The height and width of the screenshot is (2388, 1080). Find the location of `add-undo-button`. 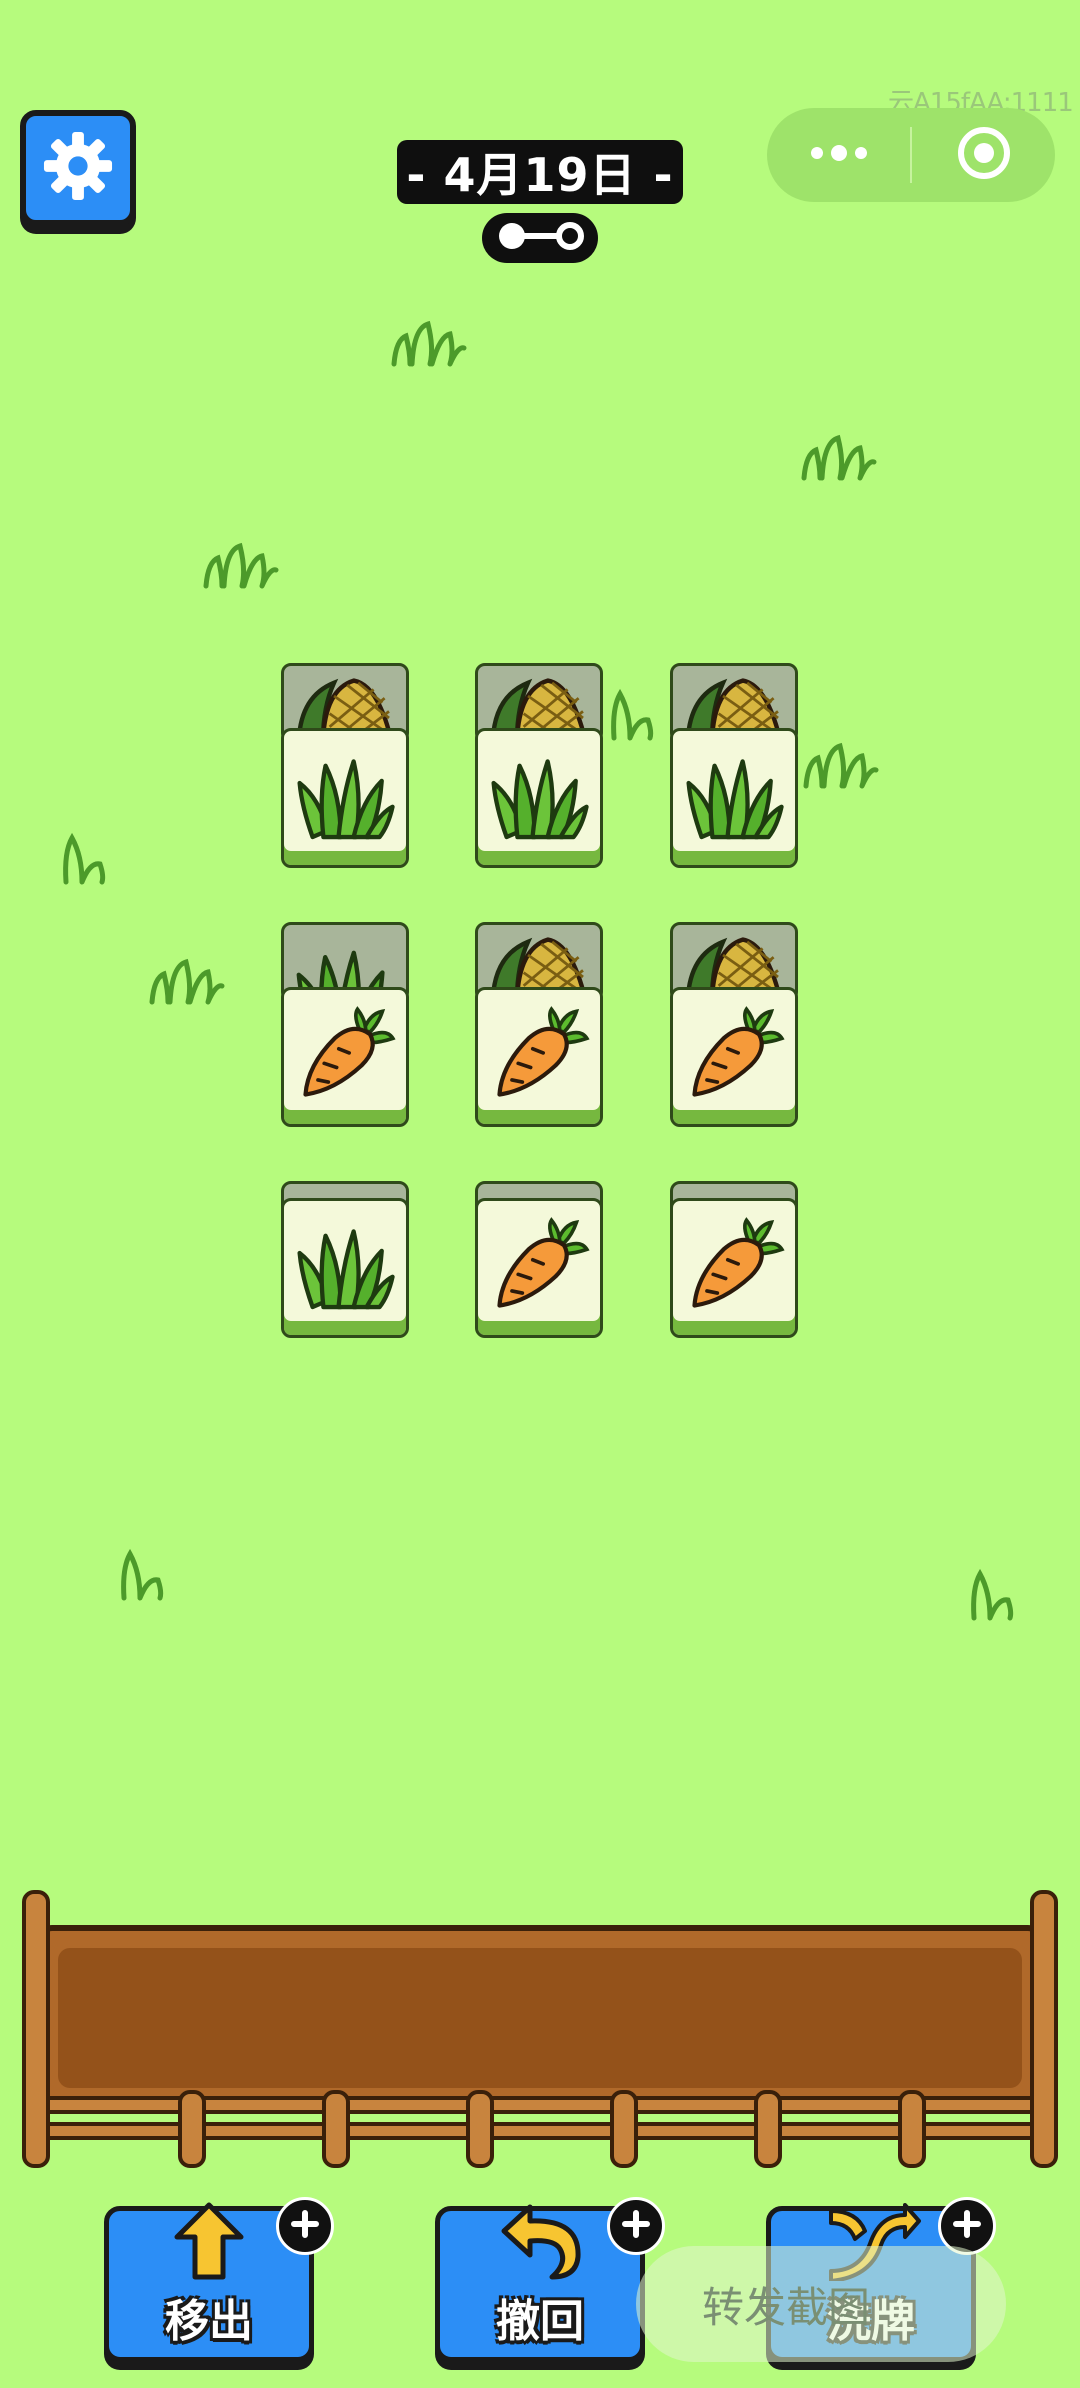

add-undo-button is located at coordinates (636, 2226).